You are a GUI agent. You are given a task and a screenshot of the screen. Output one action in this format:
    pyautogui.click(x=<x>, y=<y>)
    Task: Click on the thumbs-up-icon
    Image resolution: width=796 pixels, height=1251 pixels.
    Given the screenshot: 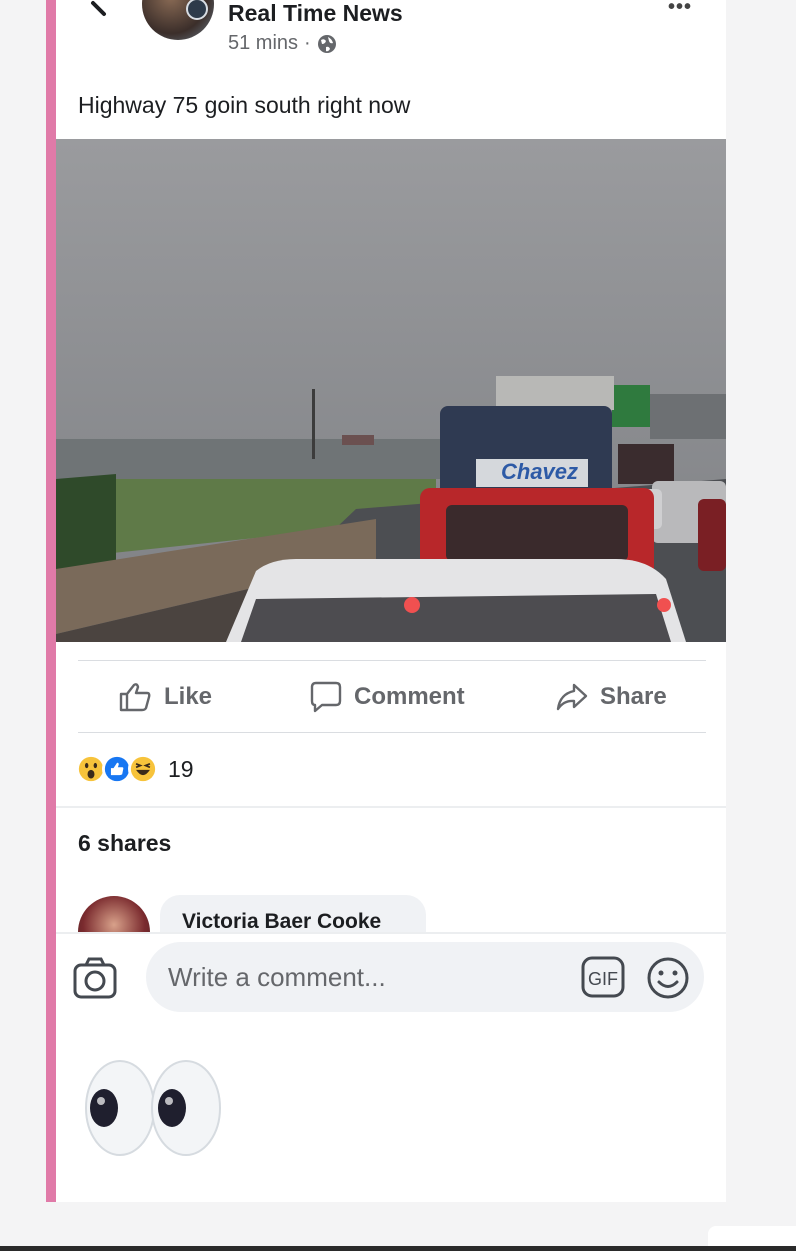 What is the action you would take?
    pyautogui.click(x=135, y=697)
    